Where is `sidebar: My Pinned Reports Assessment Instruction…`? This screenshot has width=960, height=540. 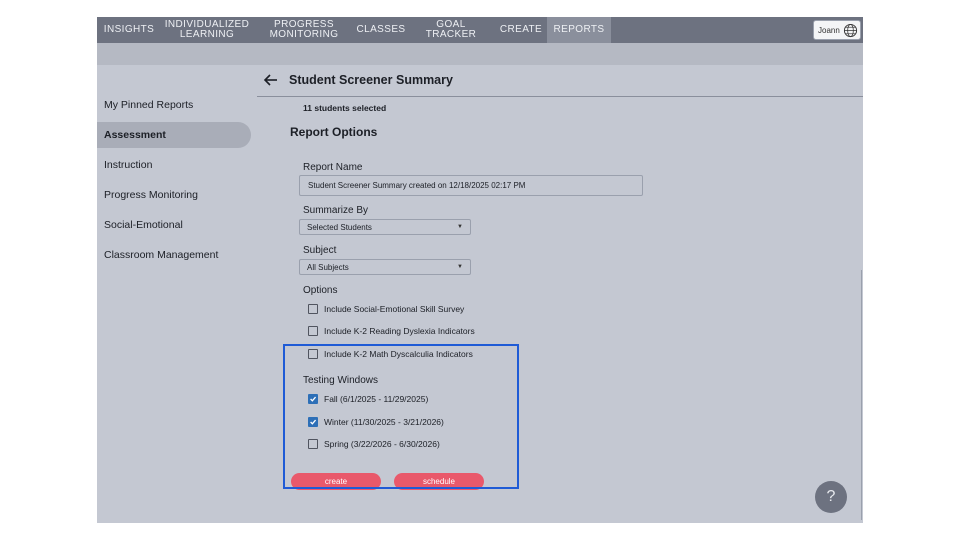 sidebar: My Pinned Reports Assessment Instruction… is located at coordinates (177, 294).